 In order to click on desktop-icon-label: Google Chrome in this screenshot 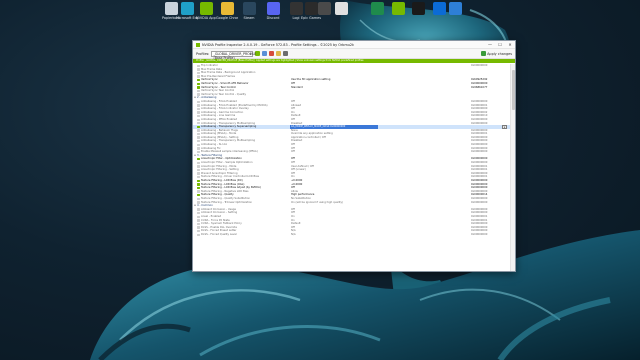, I will do `click(227, 18)`.